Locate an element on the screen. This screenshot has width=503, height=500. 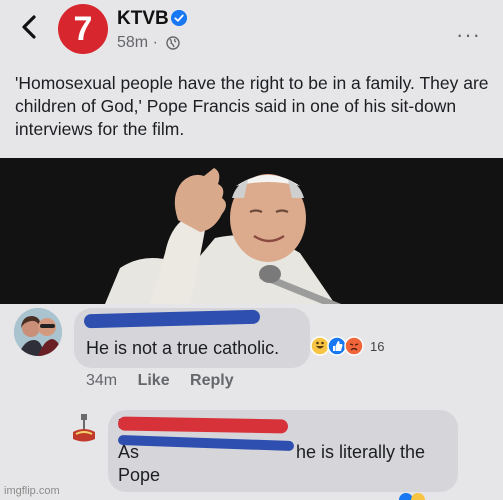
like-button: Like is located at coordinates (154, 380).